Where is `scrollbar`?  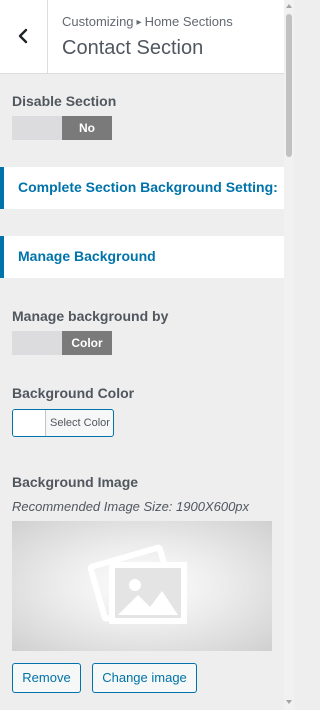 scrollbar is located at coordinates (289, 355).